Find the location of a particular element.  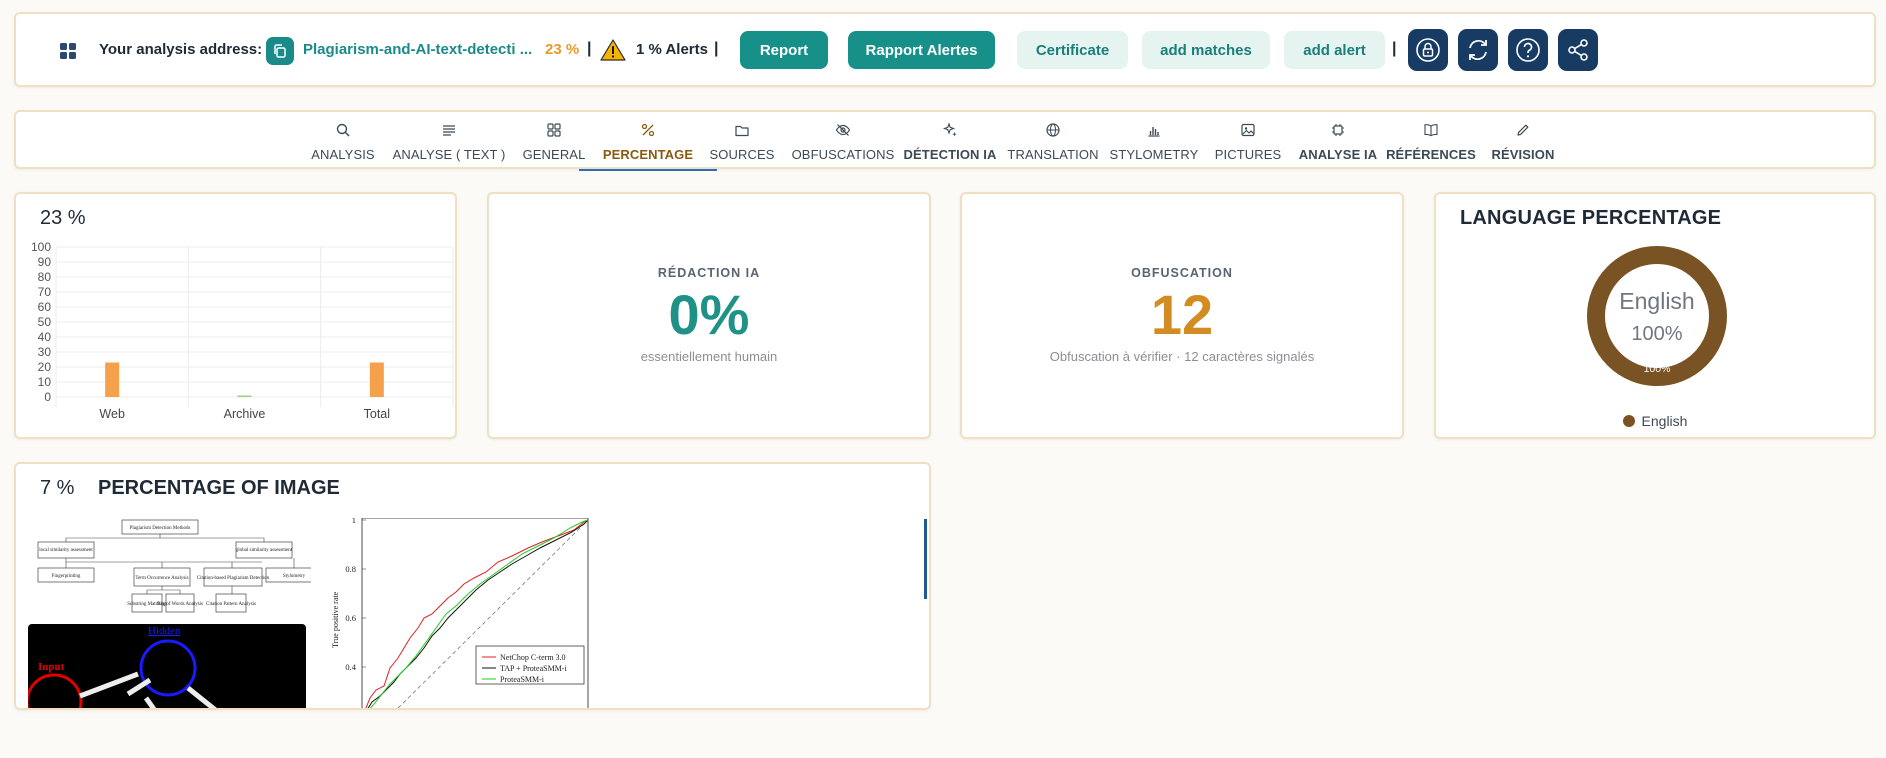

similarity-total-percentage: 23 % is located at coordinates (63, 218).